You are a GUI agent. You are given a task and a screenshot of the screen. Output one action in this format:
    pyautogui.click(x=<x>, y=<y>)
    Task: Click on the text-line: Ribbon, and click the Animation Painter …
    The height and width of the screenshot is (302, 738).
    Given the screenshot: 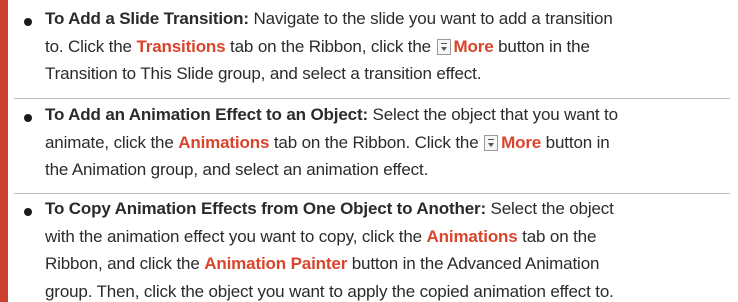 What is the action you would take?
    pyautogui.click(x=322, y=264)
    